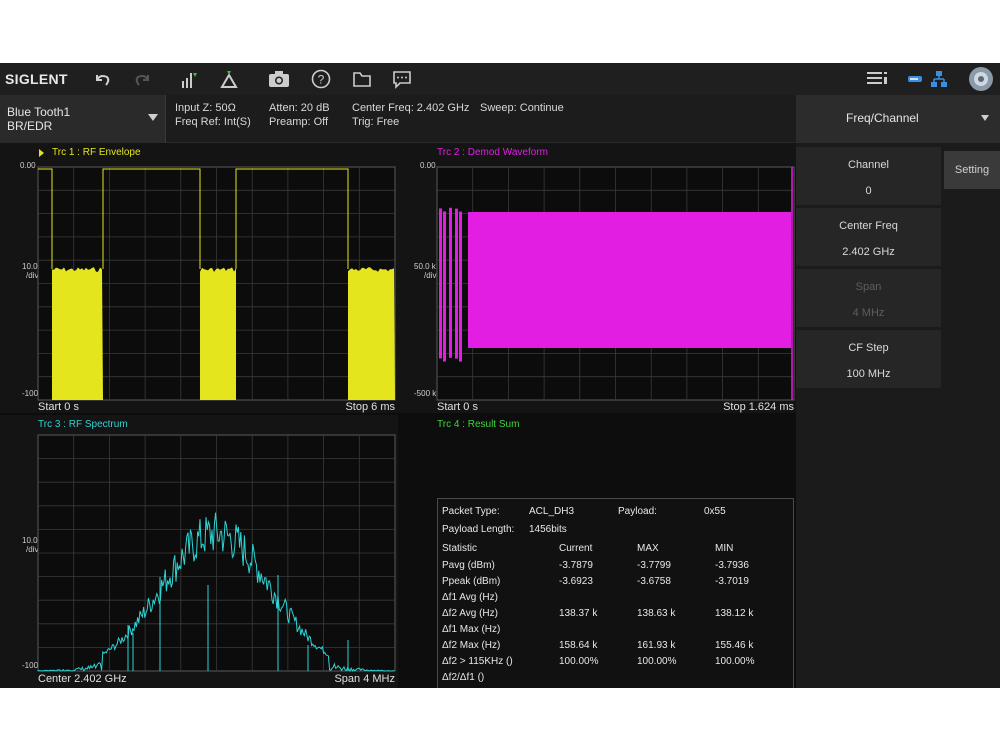 This screenshot has height=750, width=1000. Describe the element at coordinates (578, 645) in the screenshot. I see `statistic-value: 158.64 k` at that location.